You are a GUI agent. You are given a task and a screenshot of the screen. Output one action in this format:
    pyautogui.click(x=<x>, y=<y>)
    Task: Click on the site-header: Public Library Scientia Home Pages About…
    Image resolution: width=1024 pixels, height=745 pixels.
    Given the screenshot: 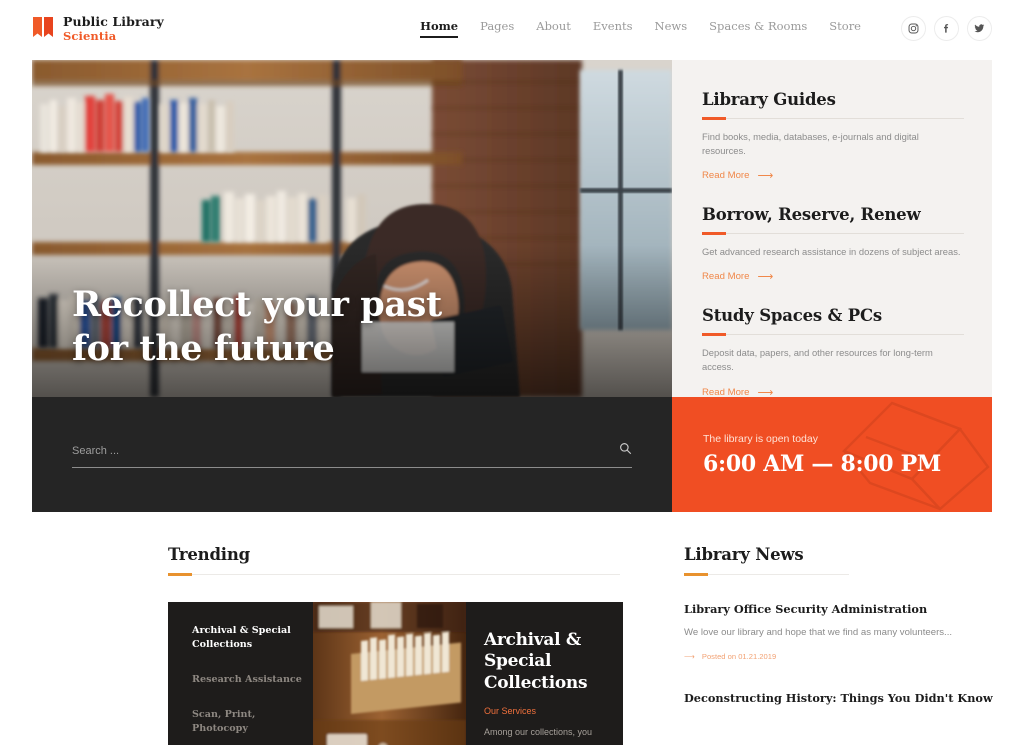 What is the action you would take?
    pyautogui.click(x=512, y=28)
    